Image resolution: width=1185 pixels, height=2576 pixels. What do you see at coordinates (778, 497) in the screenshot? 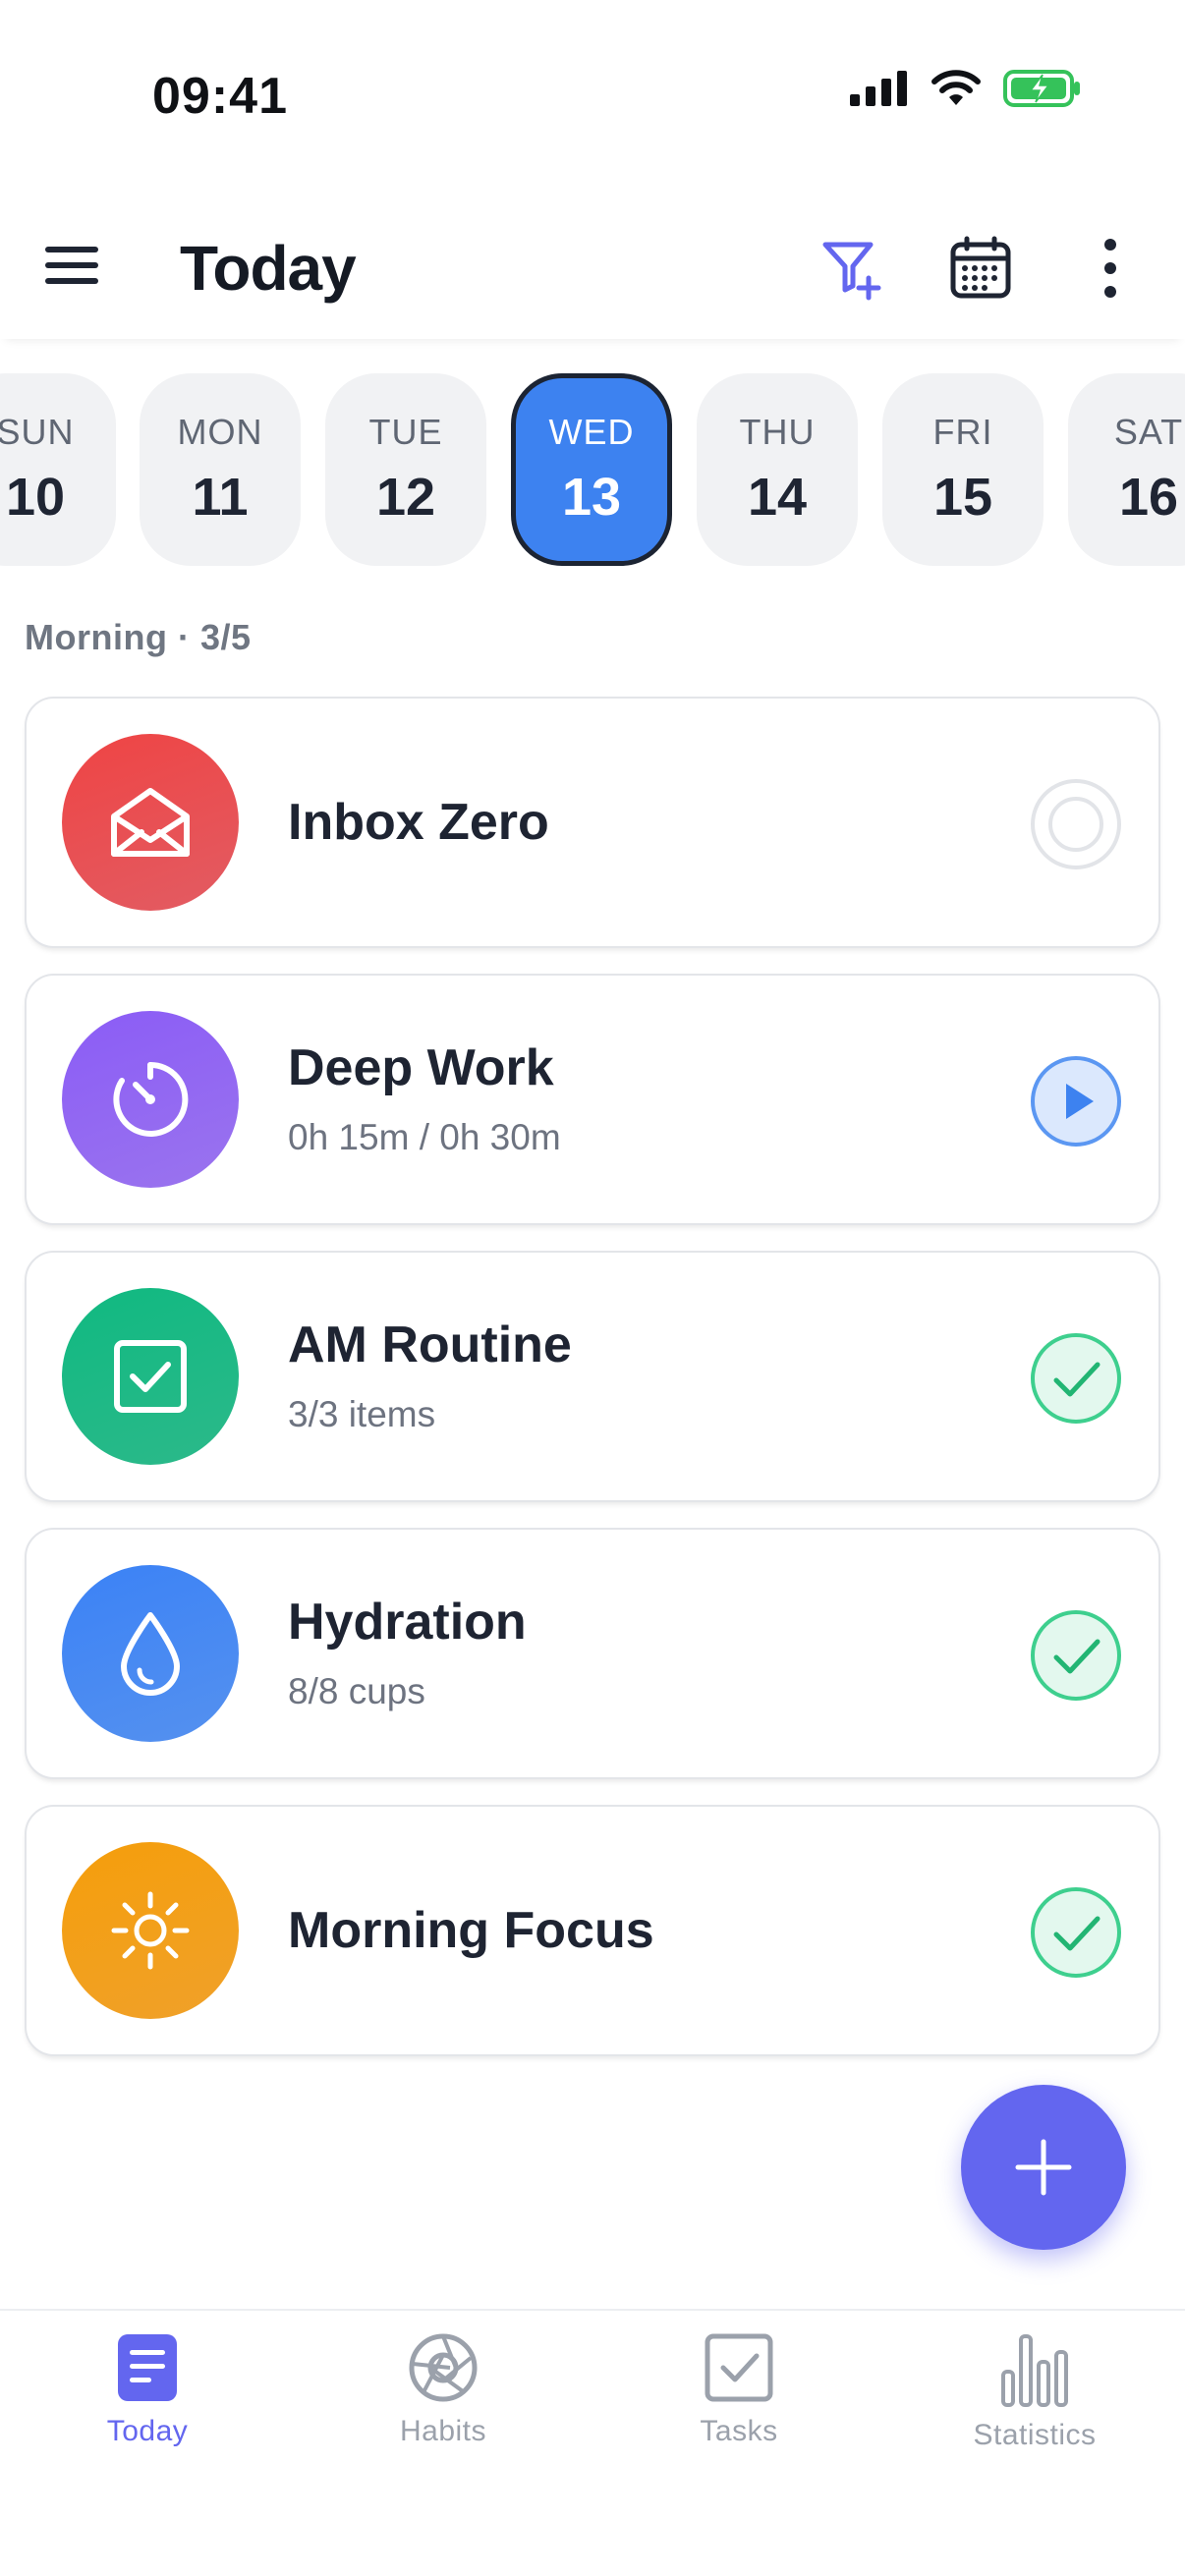
I see `day-number: 14` at bounding box center [778, 497].